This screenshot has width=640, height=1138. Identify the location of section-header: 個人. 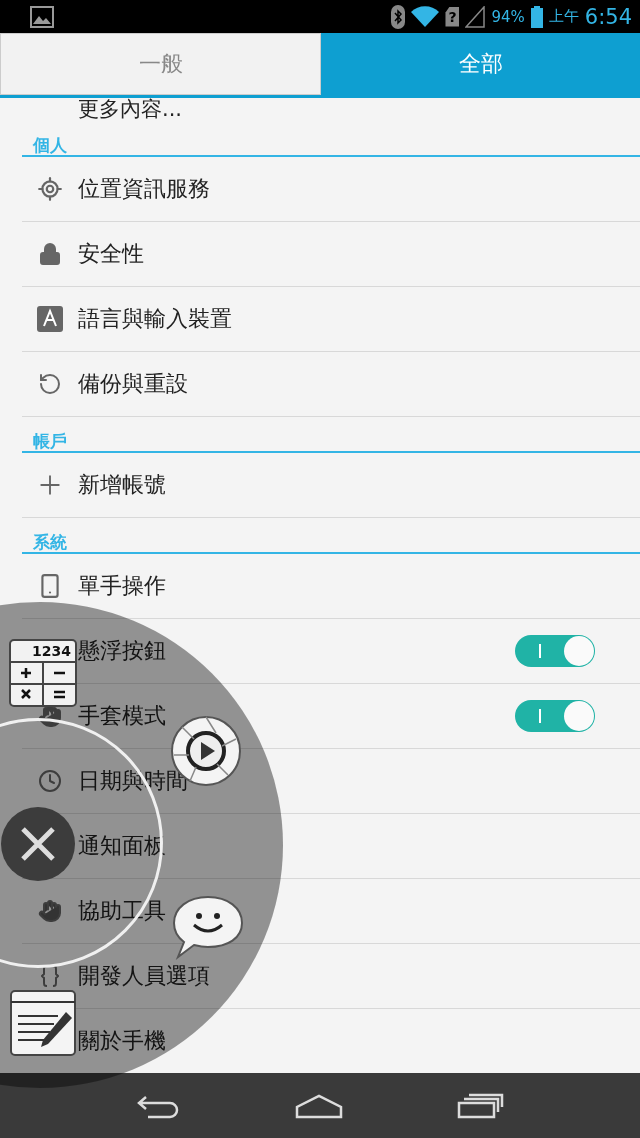
(331, 146).